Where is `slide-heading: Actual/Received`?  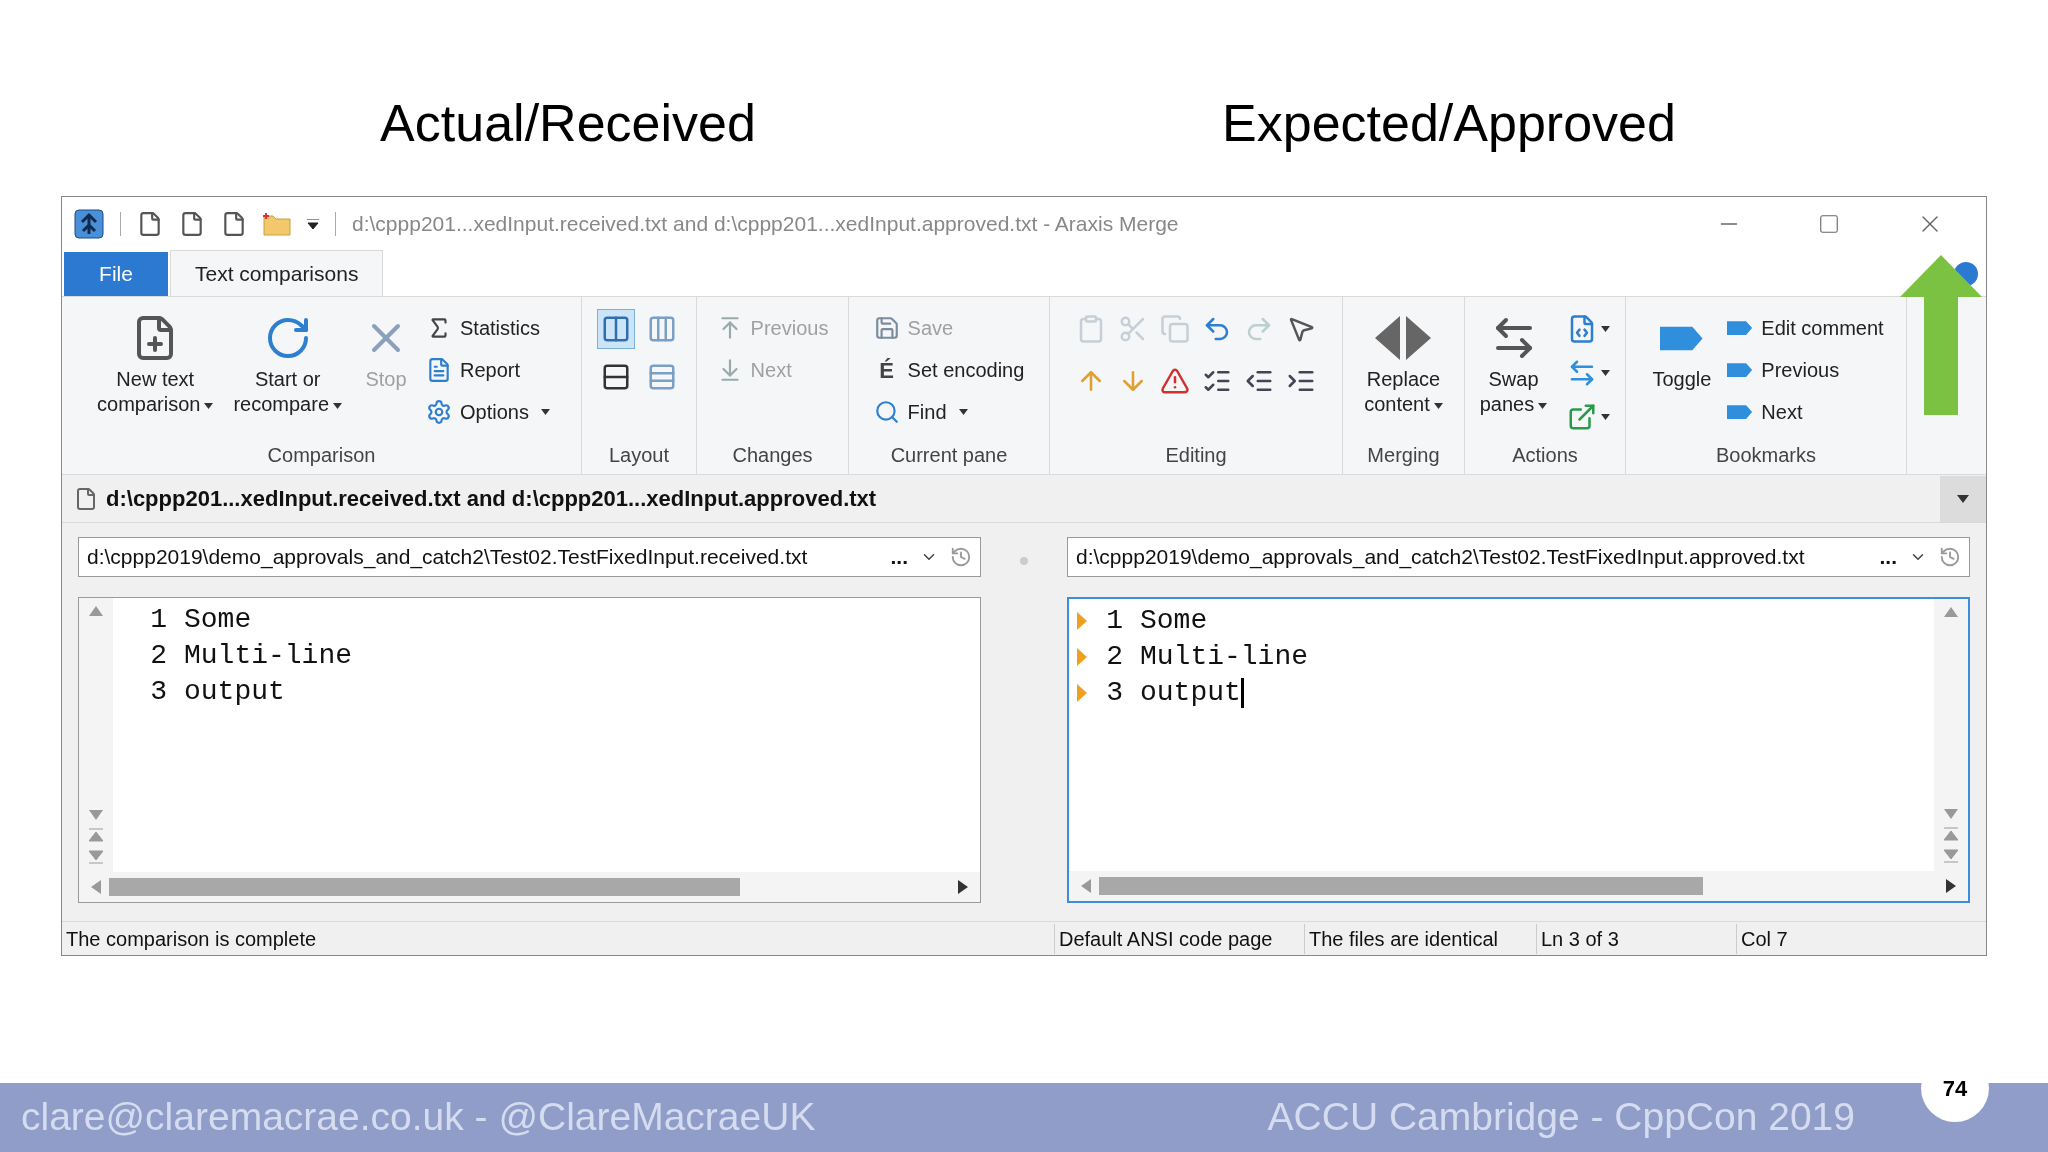
slide-heading: Actual/Received is located at coordinates (568, 123).